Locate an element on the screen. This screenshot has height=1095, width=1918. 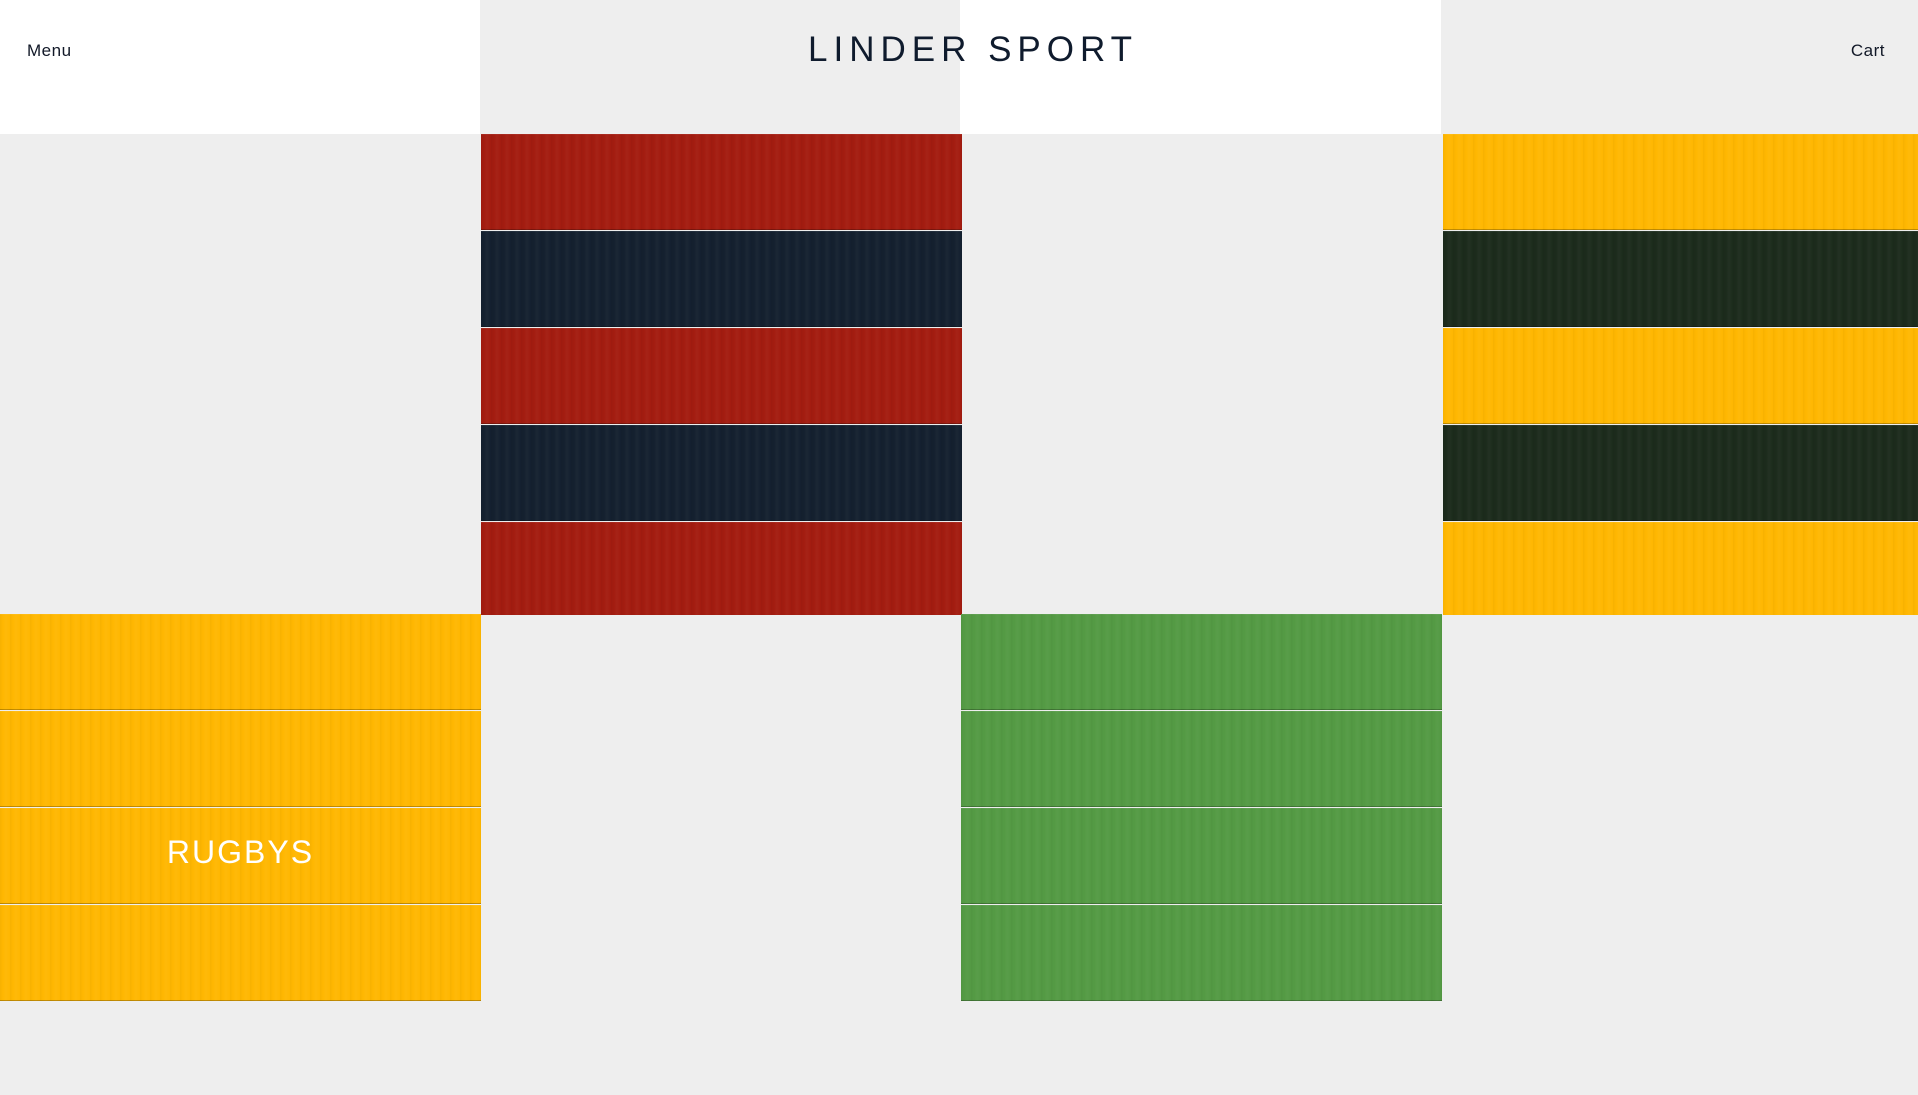
category-label: RUGBYS is located at coordinates (240, 852).